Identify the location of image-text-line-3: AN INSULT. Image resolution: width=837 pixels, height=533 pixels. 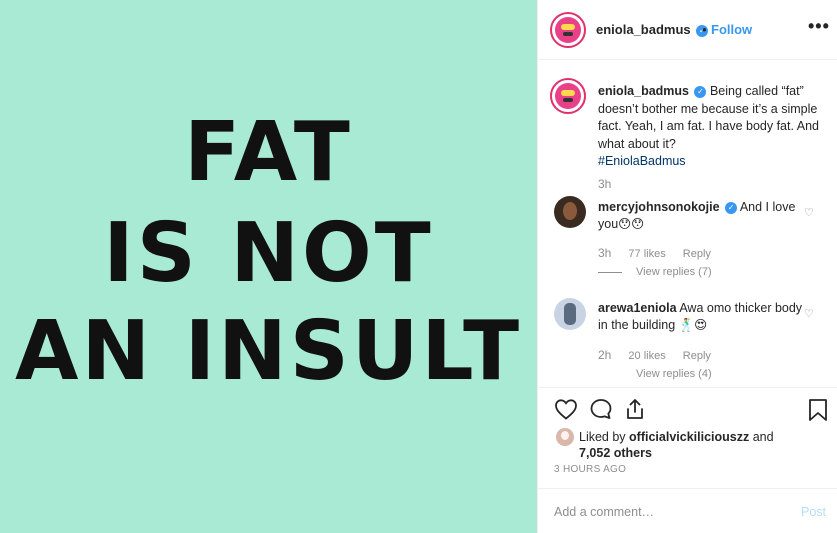
(268, 351).